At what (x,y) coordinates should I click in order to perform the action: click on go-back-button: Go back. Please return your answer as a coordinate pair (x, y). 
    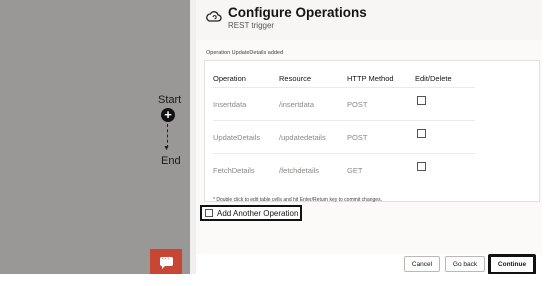
    Looking at the image, I should click on (465, 264).